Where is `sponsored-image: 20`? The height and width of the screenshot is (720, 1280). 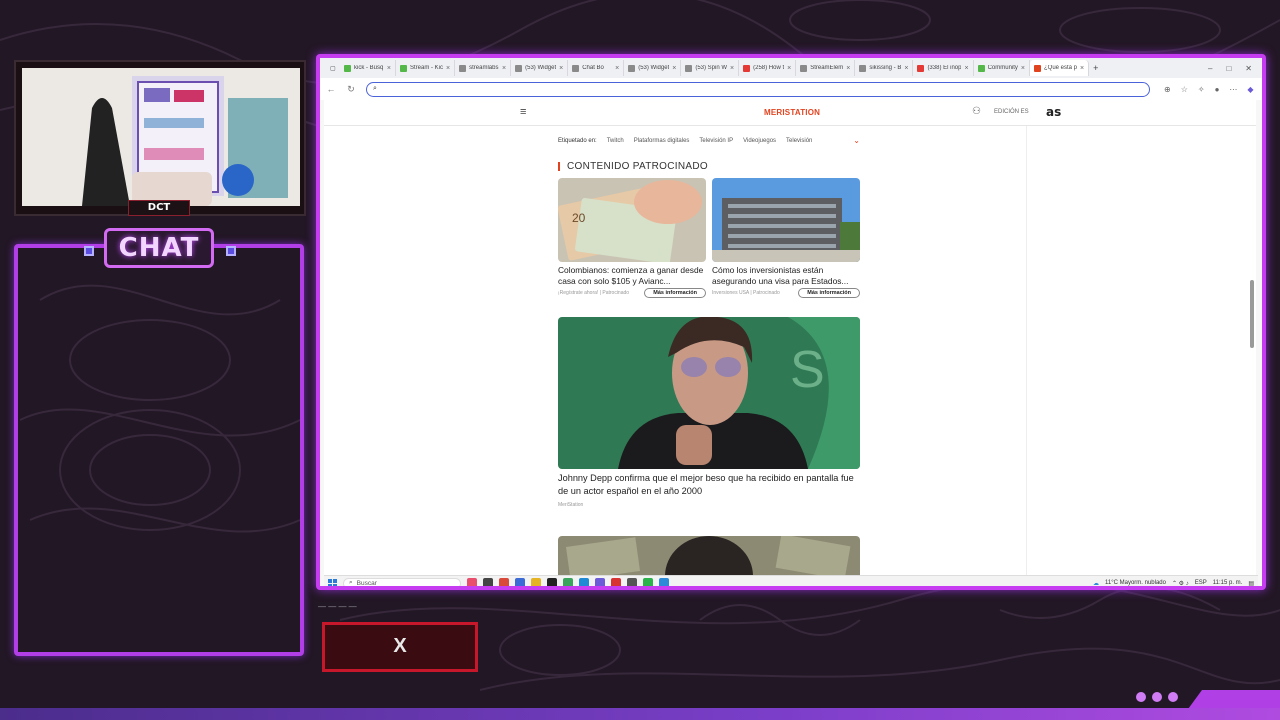
sponsored-image: 20 is located at coordinates (632, 220).